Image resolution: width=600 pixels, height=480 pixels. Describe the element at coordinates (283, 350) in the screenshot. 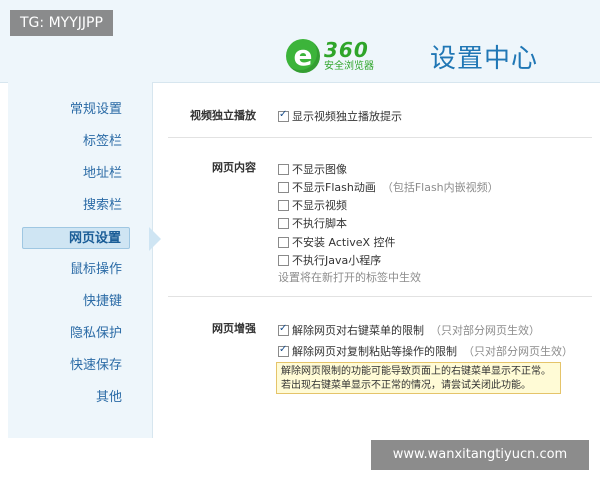

I see `checkbox-unlock-copy-paste` at that location.